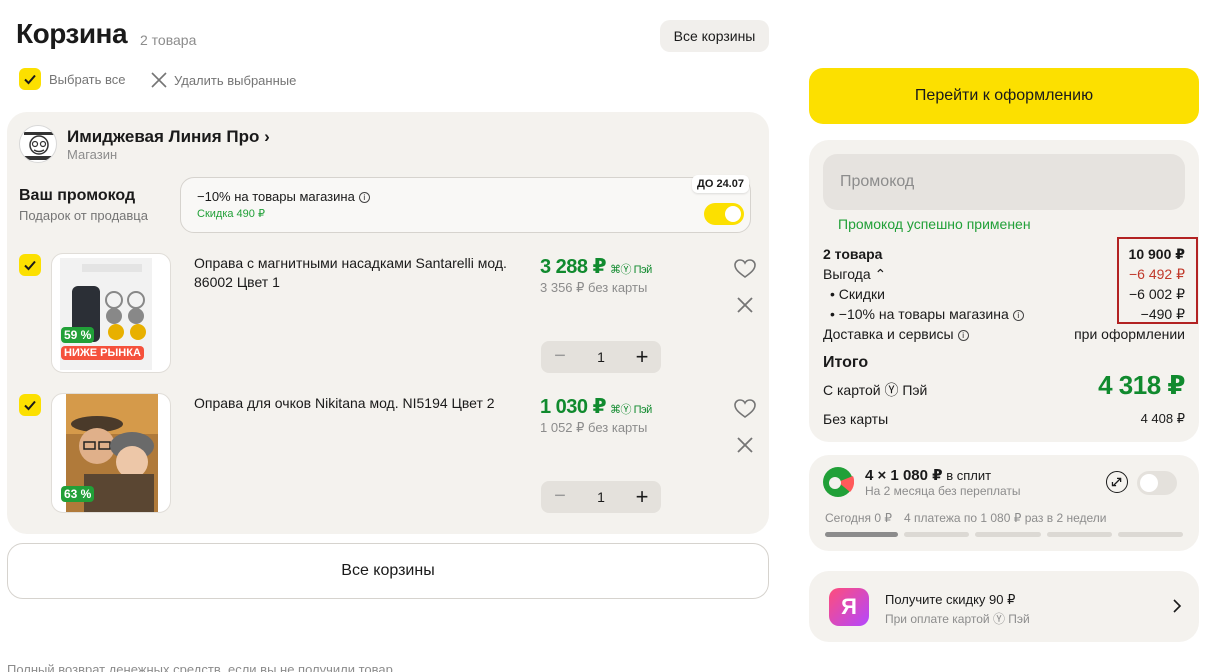 This screenshot has height=672, width=1211. What do you see at coordinates (888, 334) in the screenshot?
I see `summary-label-text: Доставка и сервисы` at bounding box center [888, 334].